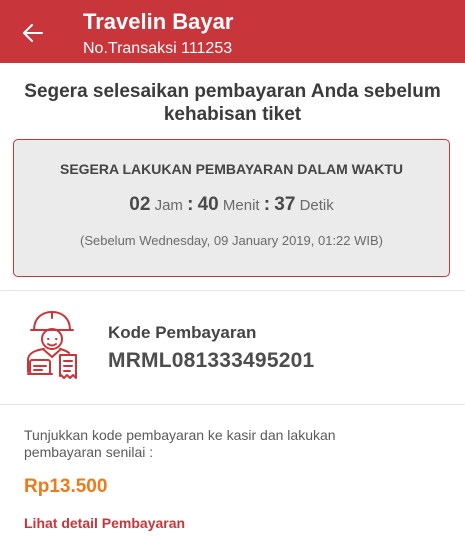 Image resolution: width=465 pixels, height=549 pixels. Describe the element at coordinates (211, 360) in the screenshot. I see `payment-code-value: MRML081333495201` at that location.